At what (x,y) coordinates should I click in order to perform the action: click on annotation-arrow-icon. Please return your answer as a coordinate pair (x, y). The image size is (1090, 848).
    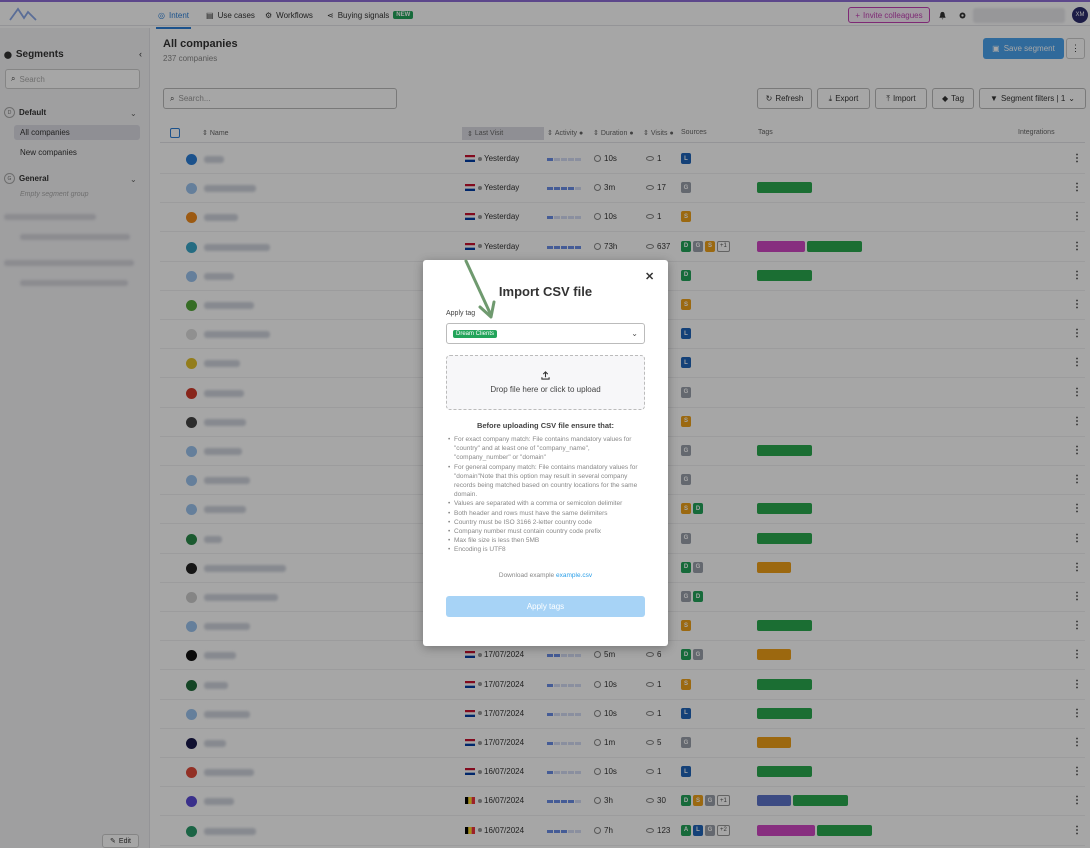
    Looking at the image, I should click on (480, 289).